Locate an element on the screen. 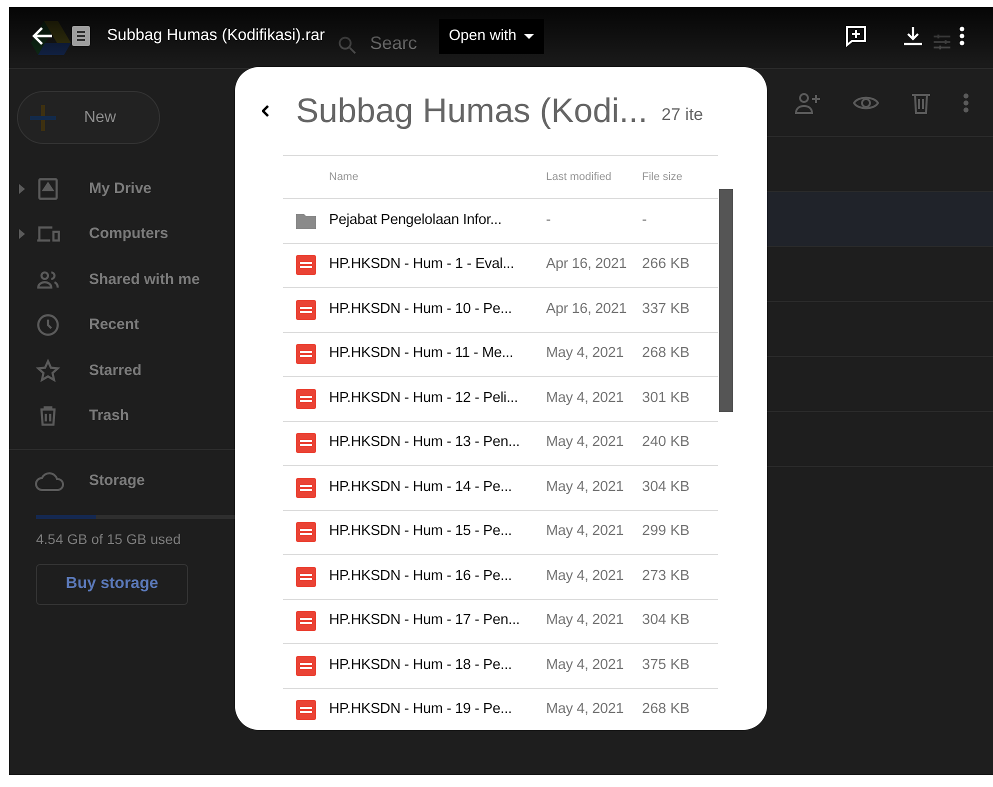 The height and width of the screenshot is (787, 993). dropdown-caret-icon is located at coordinates (529, 36).